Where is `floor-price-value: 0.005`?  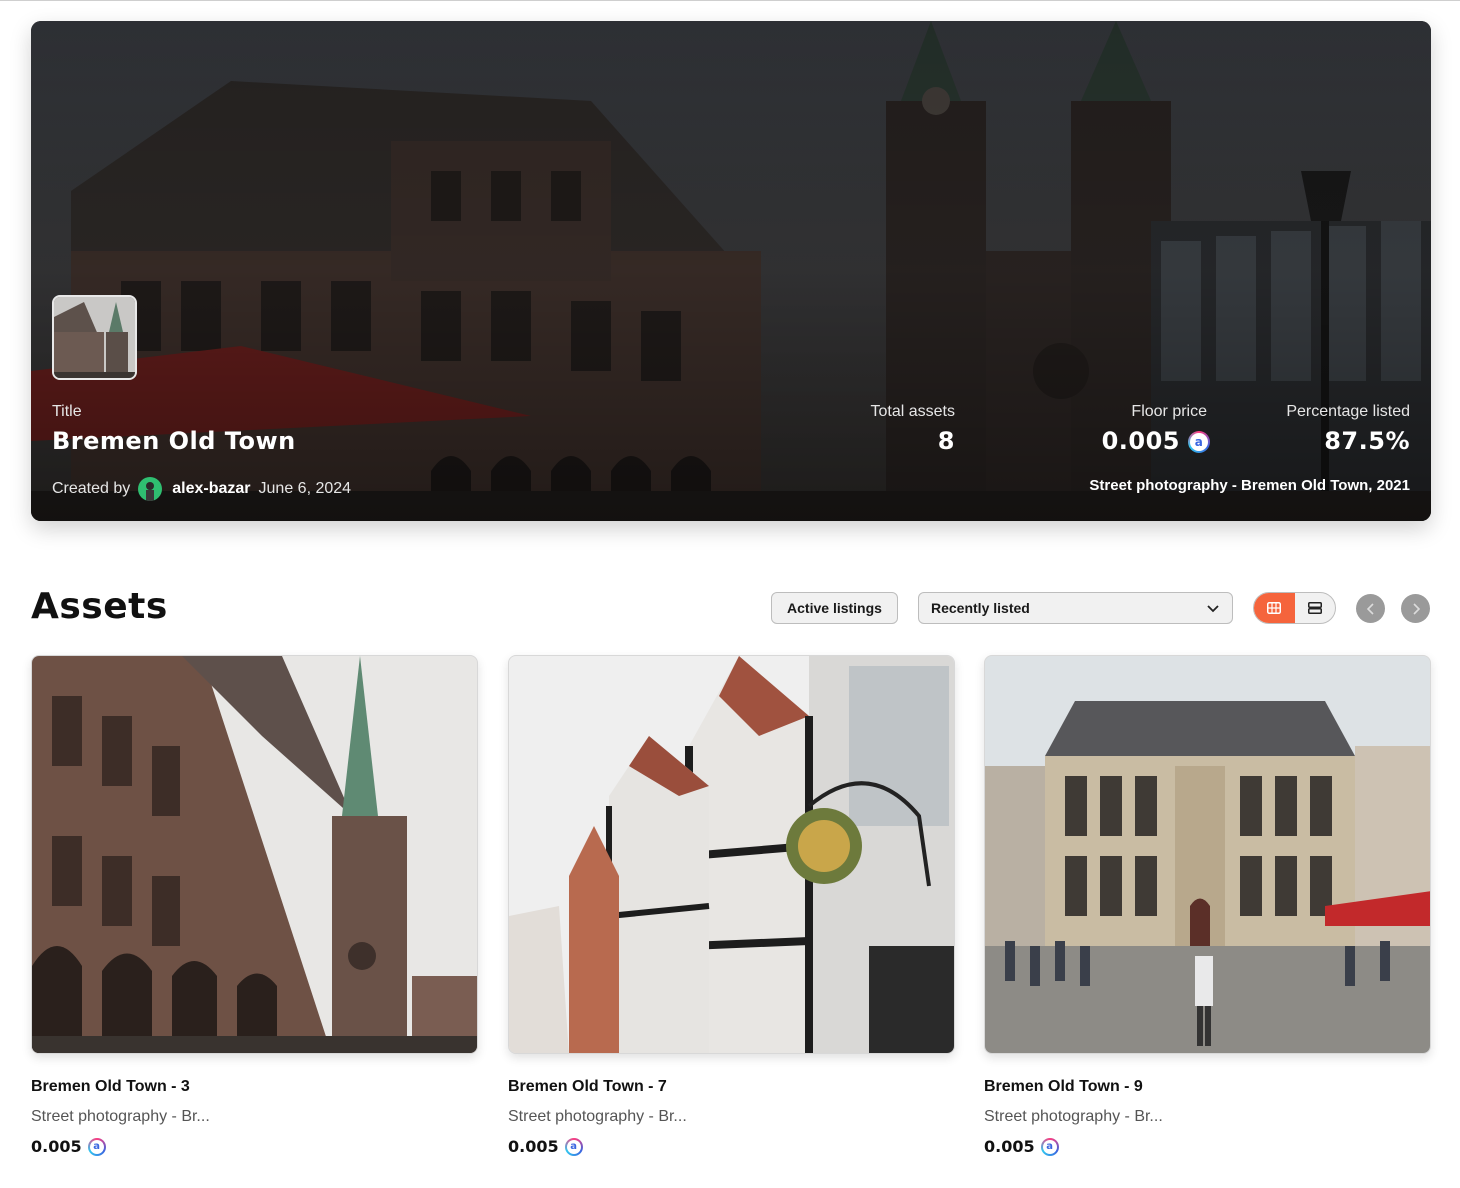
floor-price-value: 0.005 is located at coordinates (1140, 441).